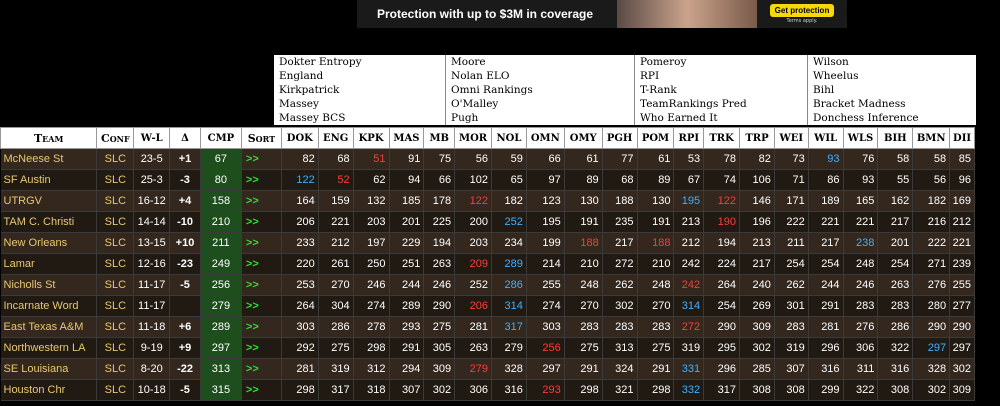 Image resolution: width=1000 pixels, height=406 pixels. Describe the element at coordinates (619, 138) in the screenshot. I see `column-header: PGH` at that location.